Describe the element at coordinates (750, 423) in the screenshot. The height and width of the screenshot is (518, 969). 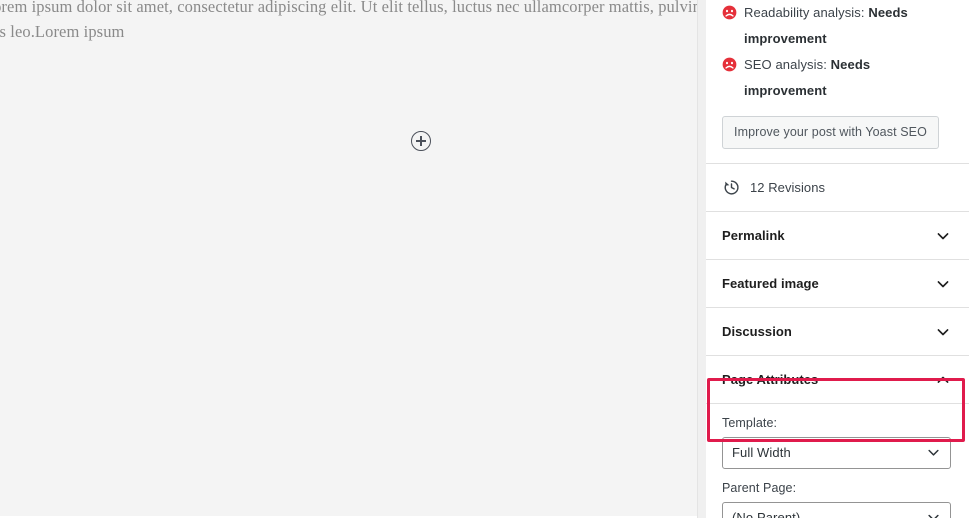
I see `template-label: Template:` at that location.